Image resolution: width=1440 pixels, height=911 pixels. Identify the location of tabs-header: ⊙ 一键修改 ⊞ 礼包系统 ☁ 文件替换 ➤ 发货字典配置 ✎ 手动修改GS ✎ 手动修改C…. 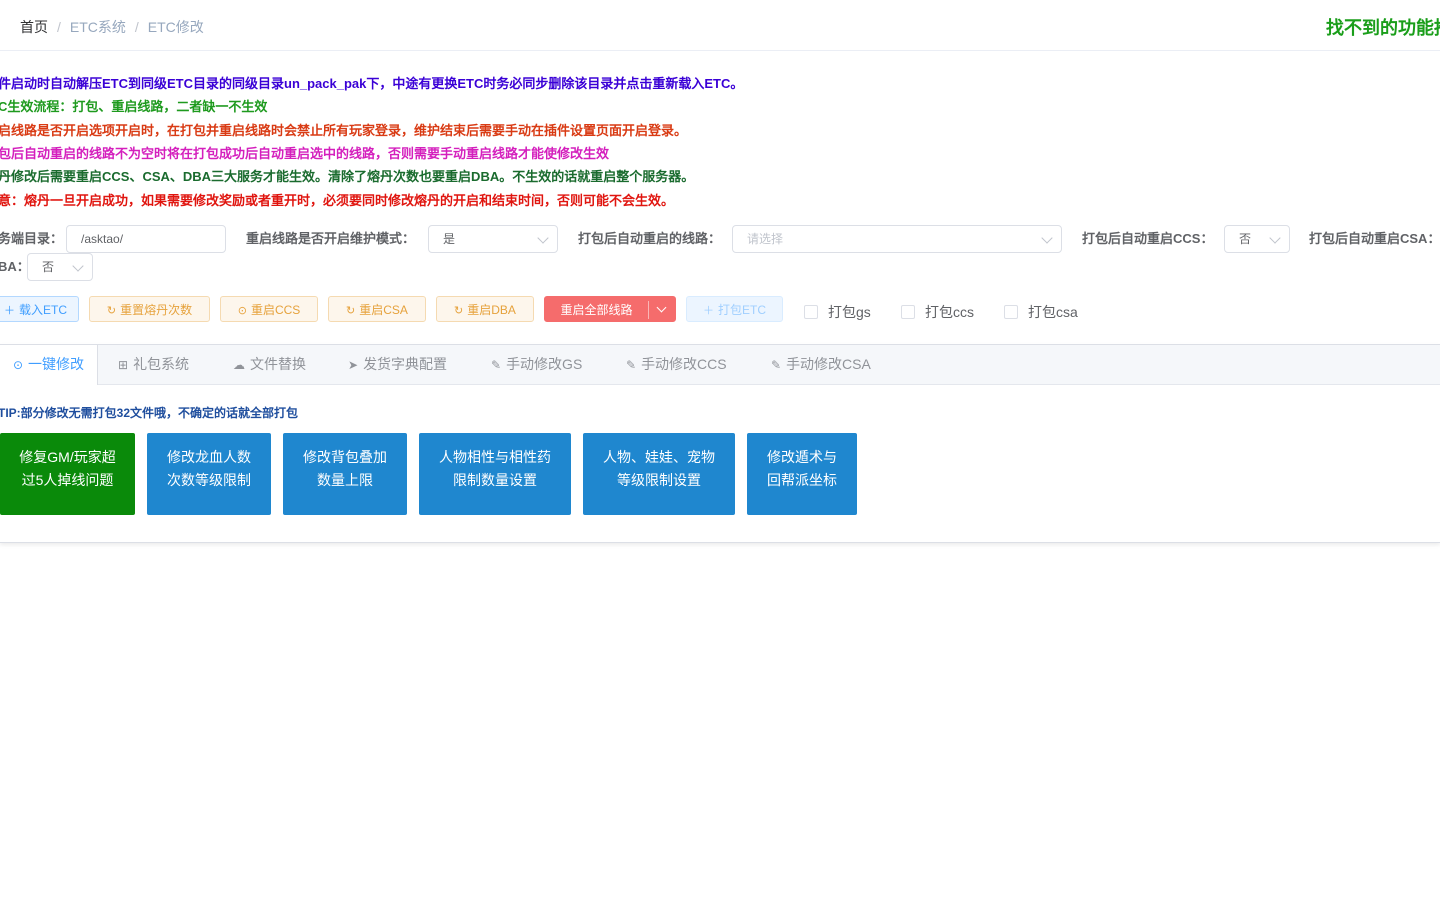
(720, 365).